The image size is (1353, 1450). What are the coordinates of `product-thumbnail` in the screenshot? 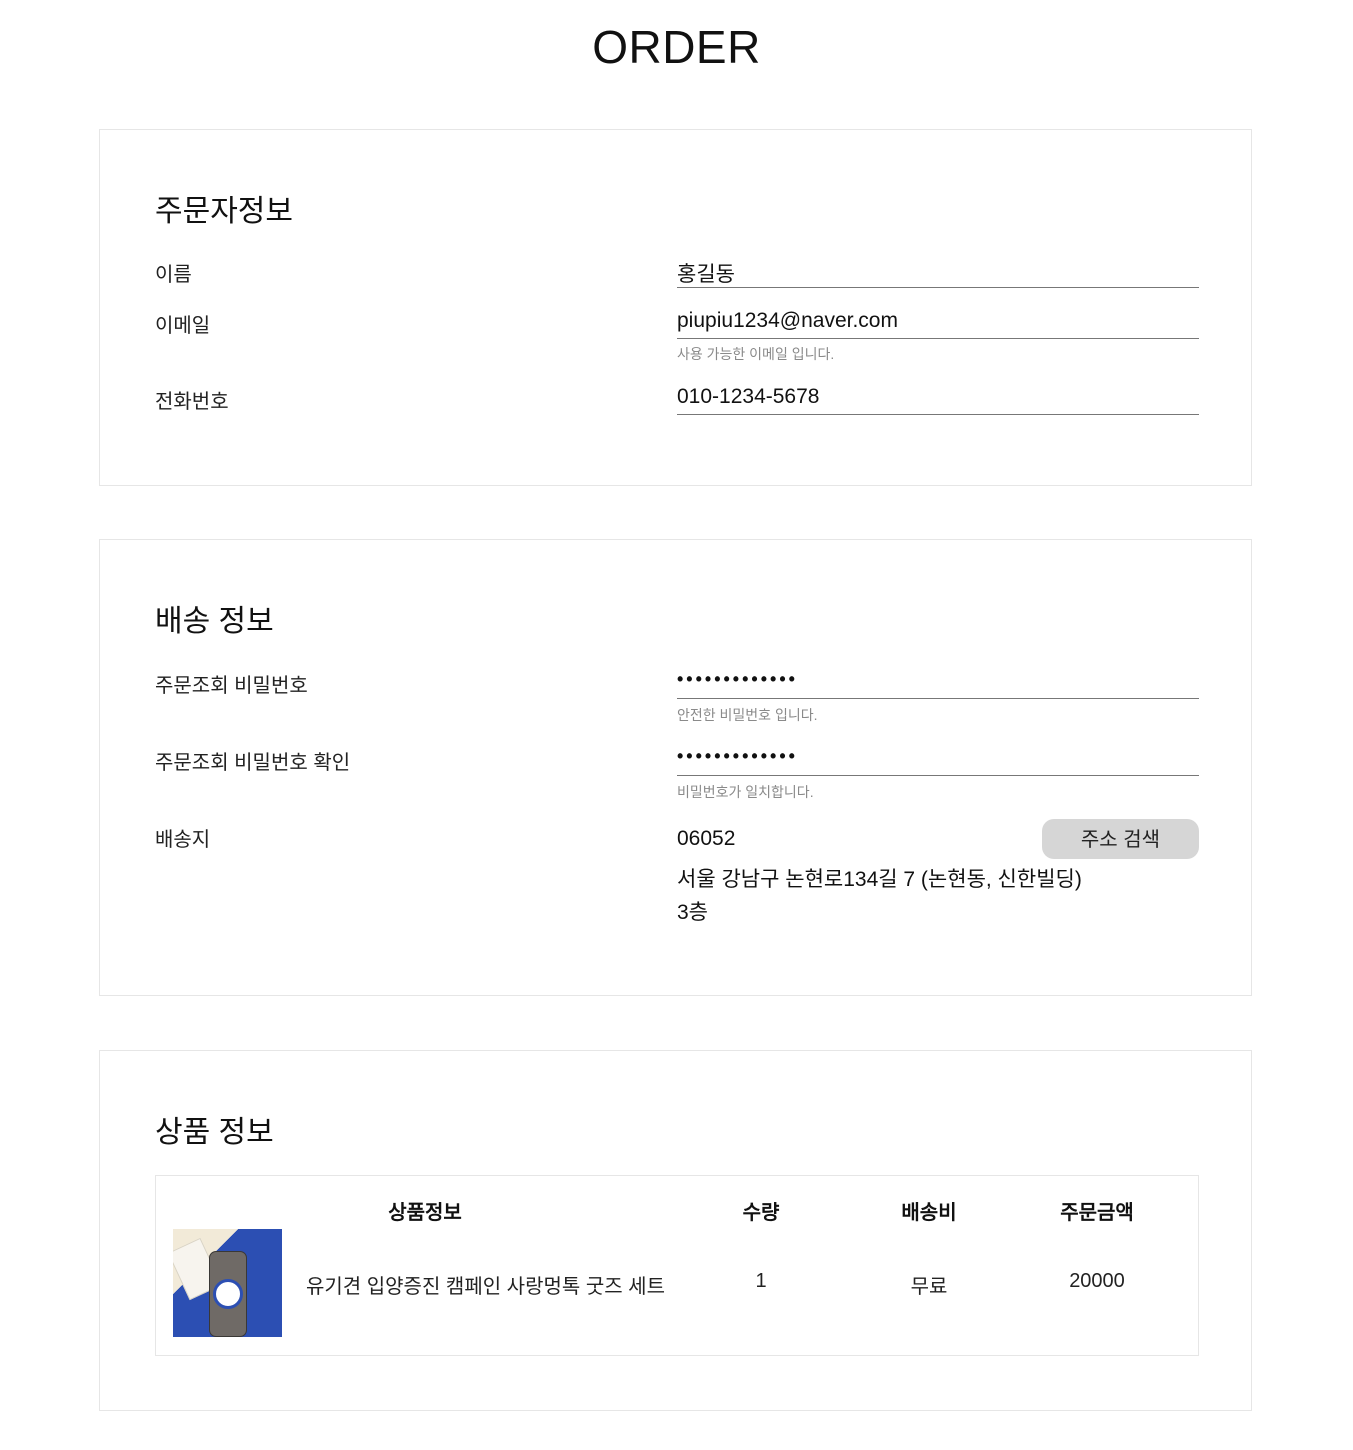 It's located at (227, 1283).